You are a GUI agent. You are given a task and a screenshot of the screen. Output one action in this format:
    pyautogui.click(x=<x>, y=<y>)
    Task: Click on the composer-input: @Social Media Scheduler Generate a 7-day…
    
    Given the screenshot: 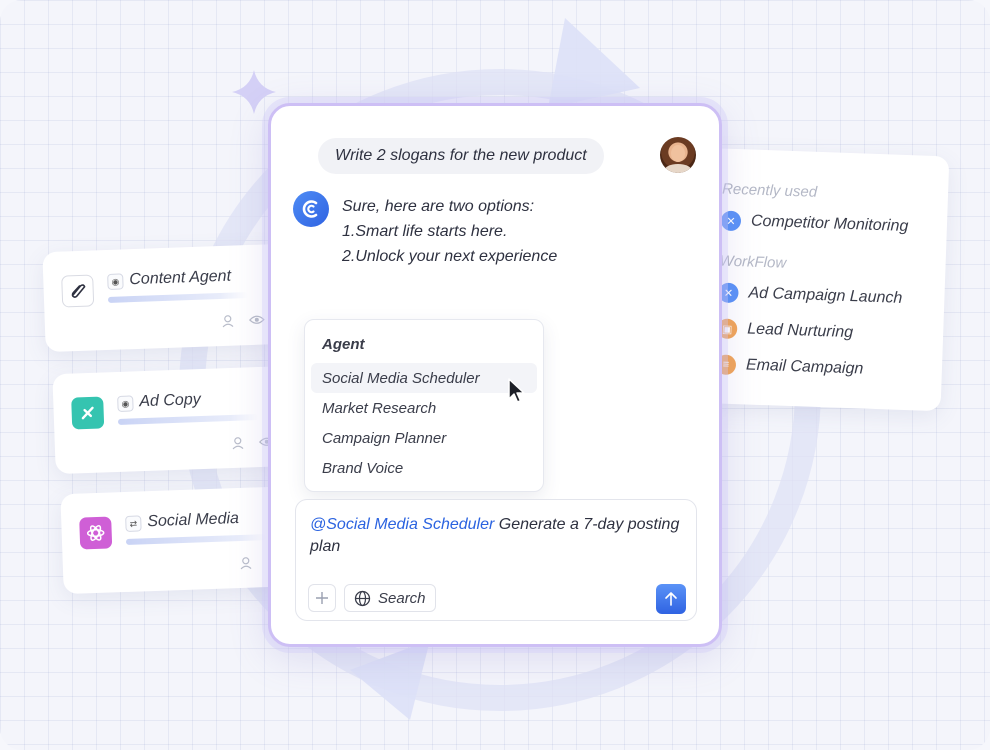 What is the action you would take?
    pyautogui.click(x=500, y=536)
    